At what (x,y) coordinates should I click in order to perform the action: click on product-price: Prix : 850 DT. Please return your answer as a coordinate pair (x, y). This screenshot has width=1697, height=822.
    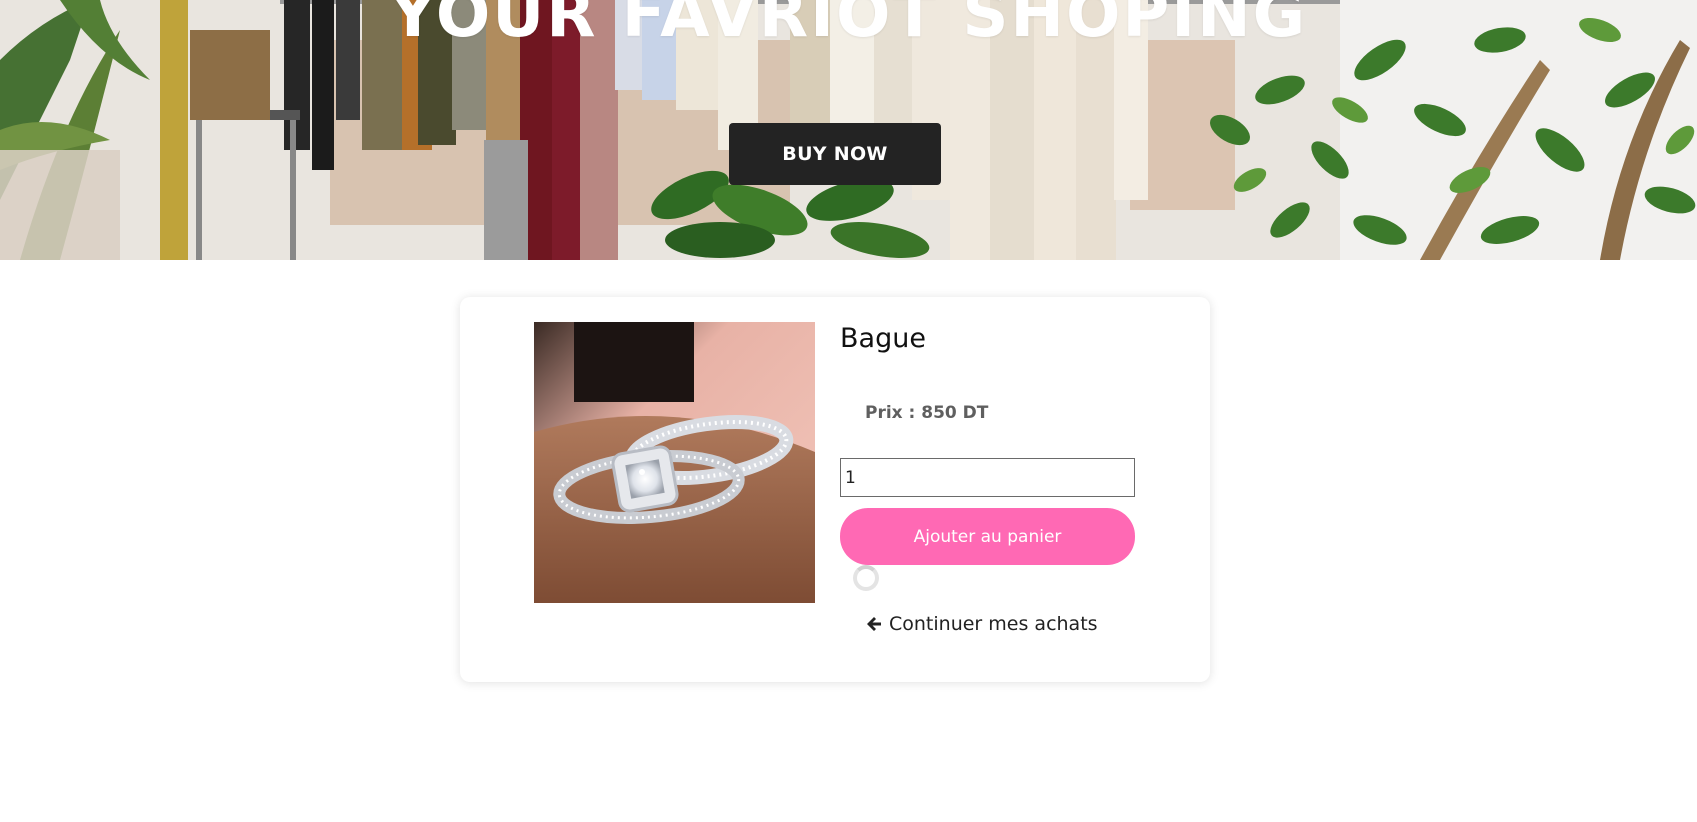
    Looking at the image, I should click on (927, 413).